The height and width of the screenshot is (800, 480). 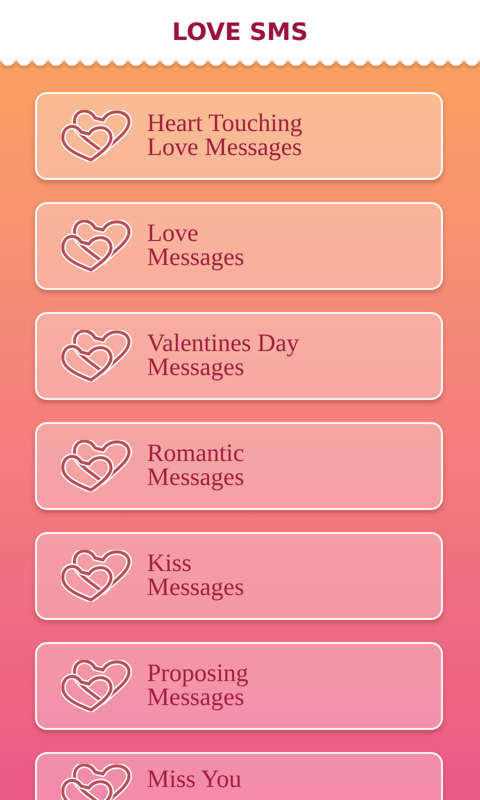 I want to click on category-label: Heart Touching Love Messages, so click(x=224, y=136).